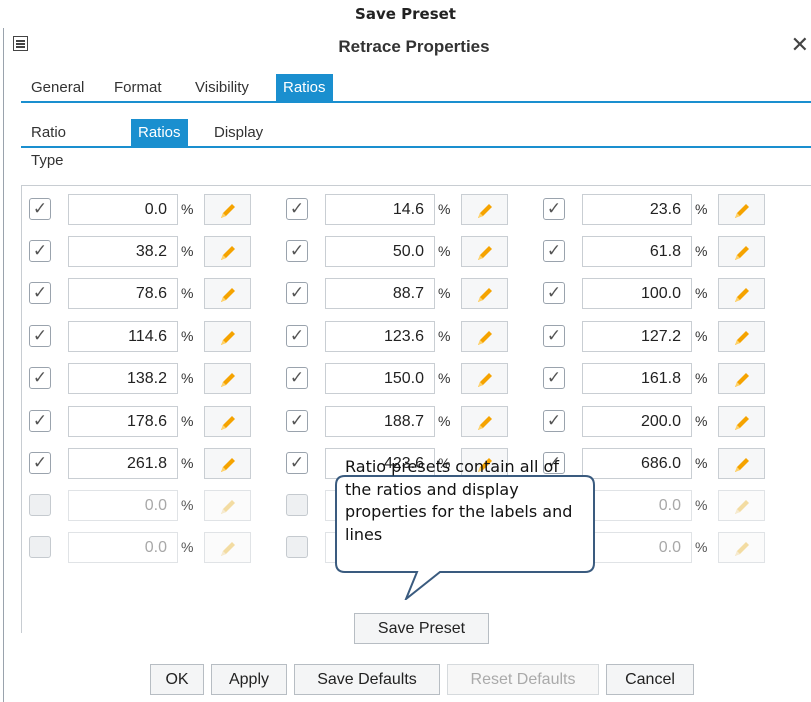  Describe the element at coordinates (637, 209) in the screenshot. I see `ratio-value-input: 23.6` at that location.